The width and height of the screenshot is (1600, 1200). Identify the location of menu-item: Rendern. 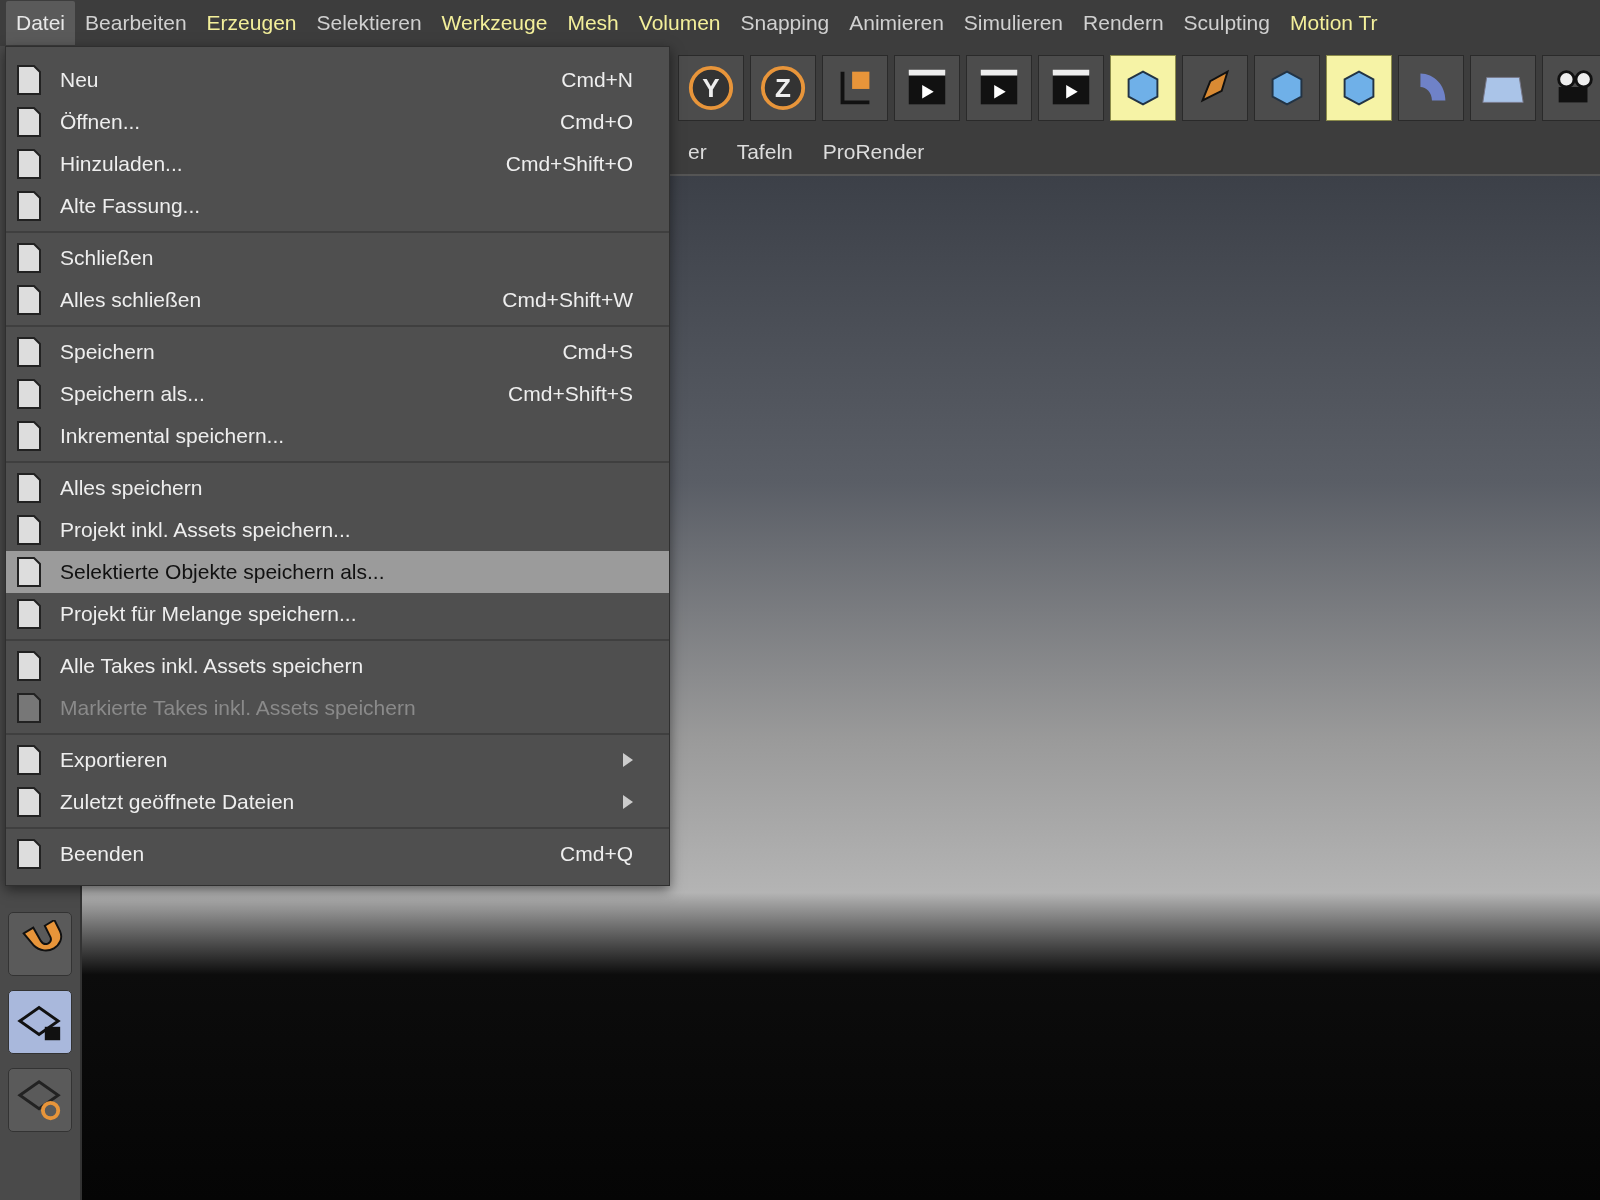
(1123, 23).